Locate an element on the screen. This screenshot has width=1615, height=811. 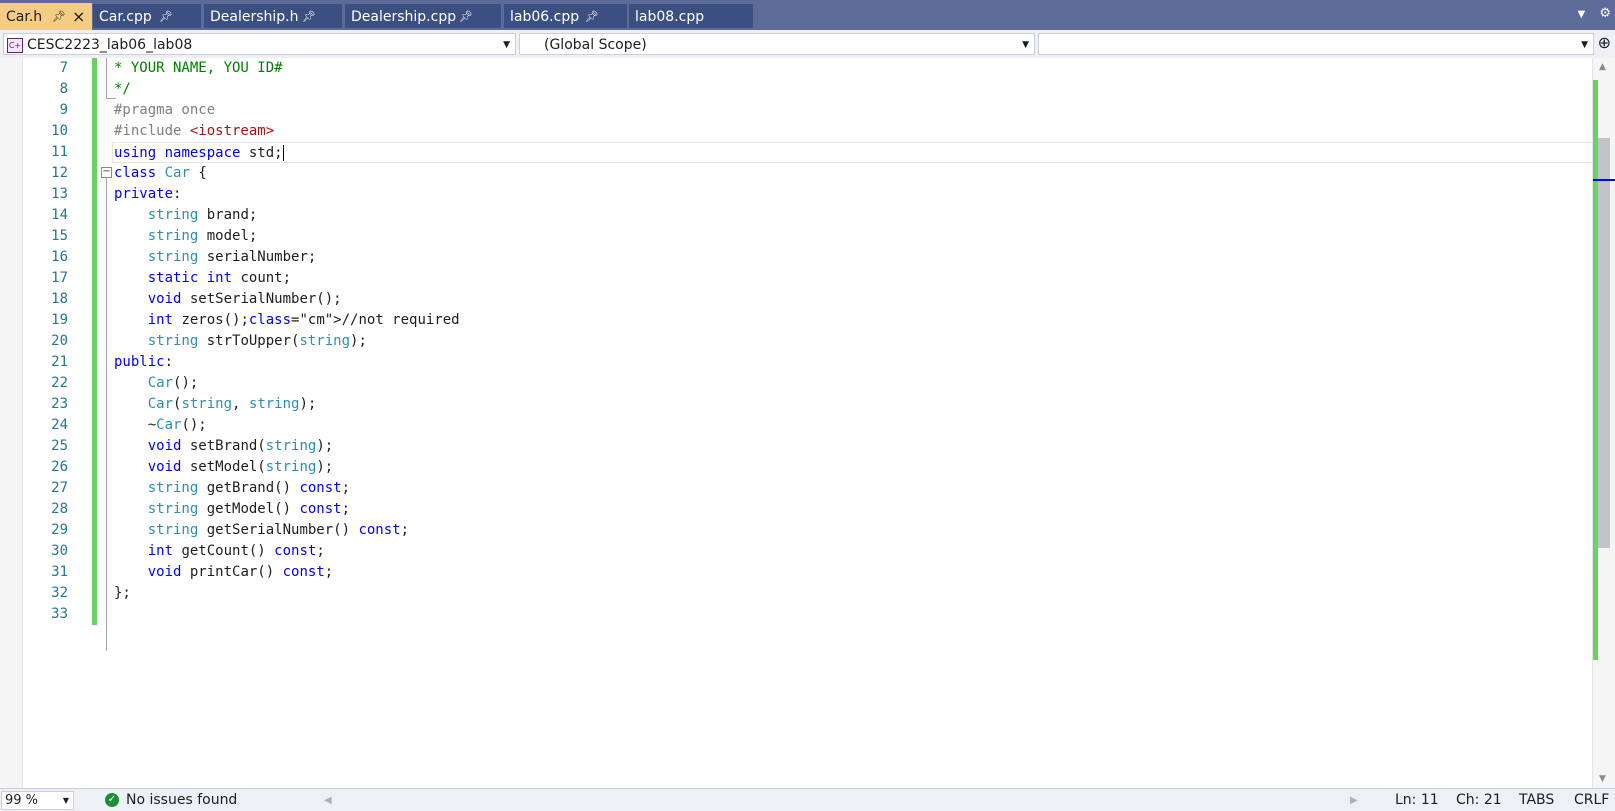
code-line: void setBrand(string); is located at coordinates (854, 446).